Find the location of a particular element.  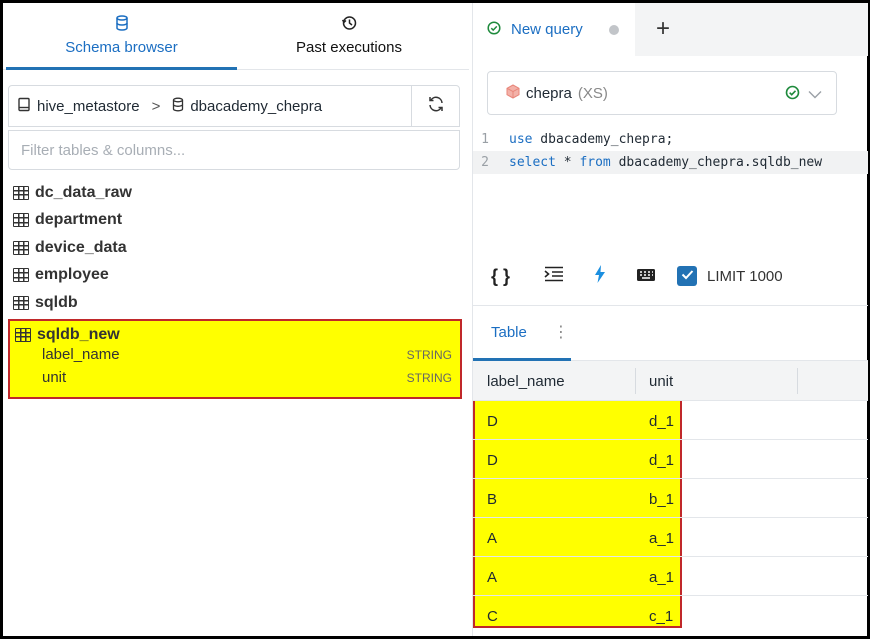

table-name: sqldb is located at coordinates (56, 302).